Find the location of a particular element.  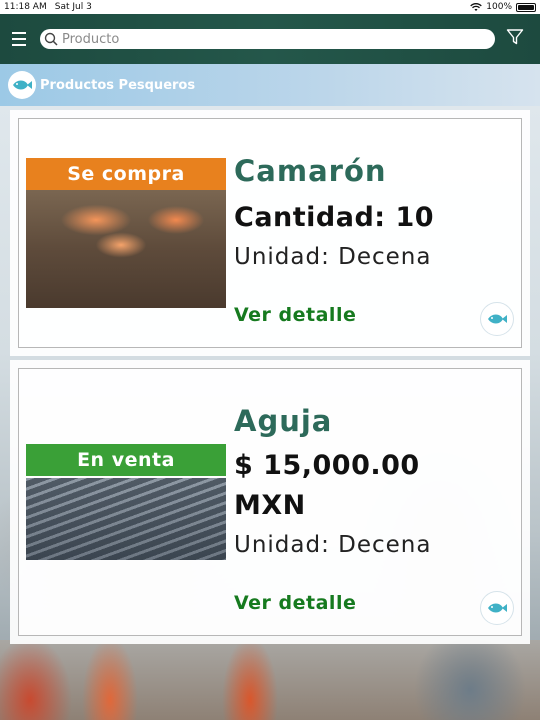

status-badge-buy: Se compra is located at coordinates (126, 174).